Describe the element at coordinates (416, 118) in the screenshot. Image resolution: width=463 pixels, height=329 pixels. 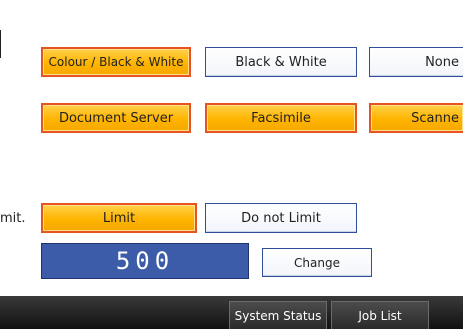
I see `scanner-button: Scanne` at that location.